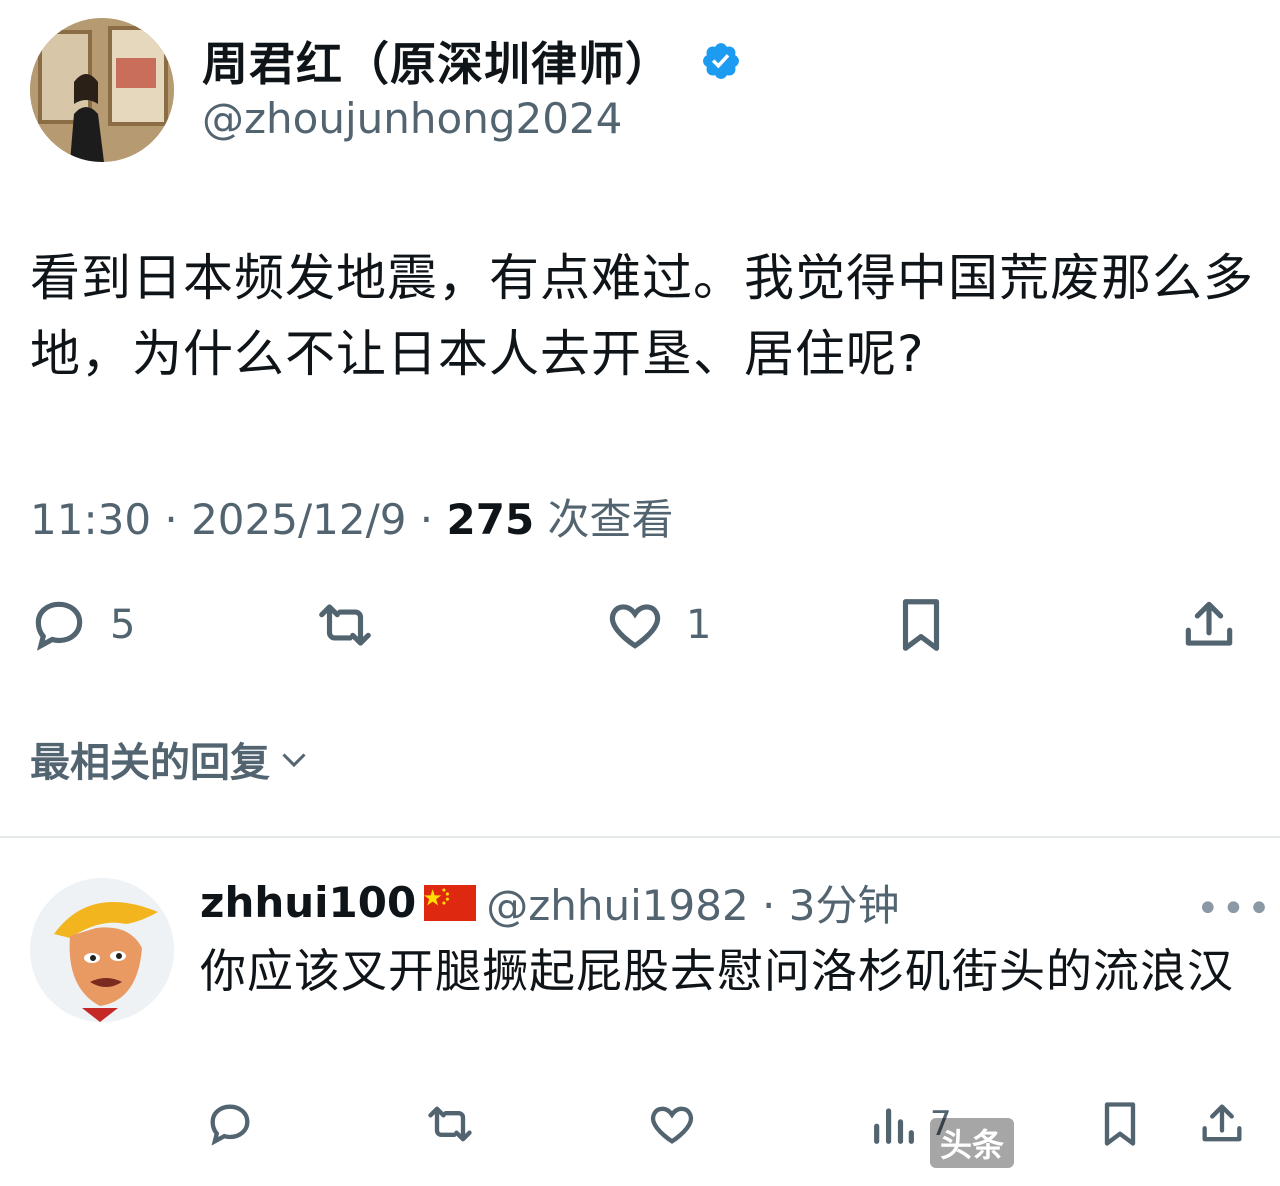 This screenshot has width=1280, height=1186. I want to click on author-handle: @zhoujunhong2024, so click(412, 118).